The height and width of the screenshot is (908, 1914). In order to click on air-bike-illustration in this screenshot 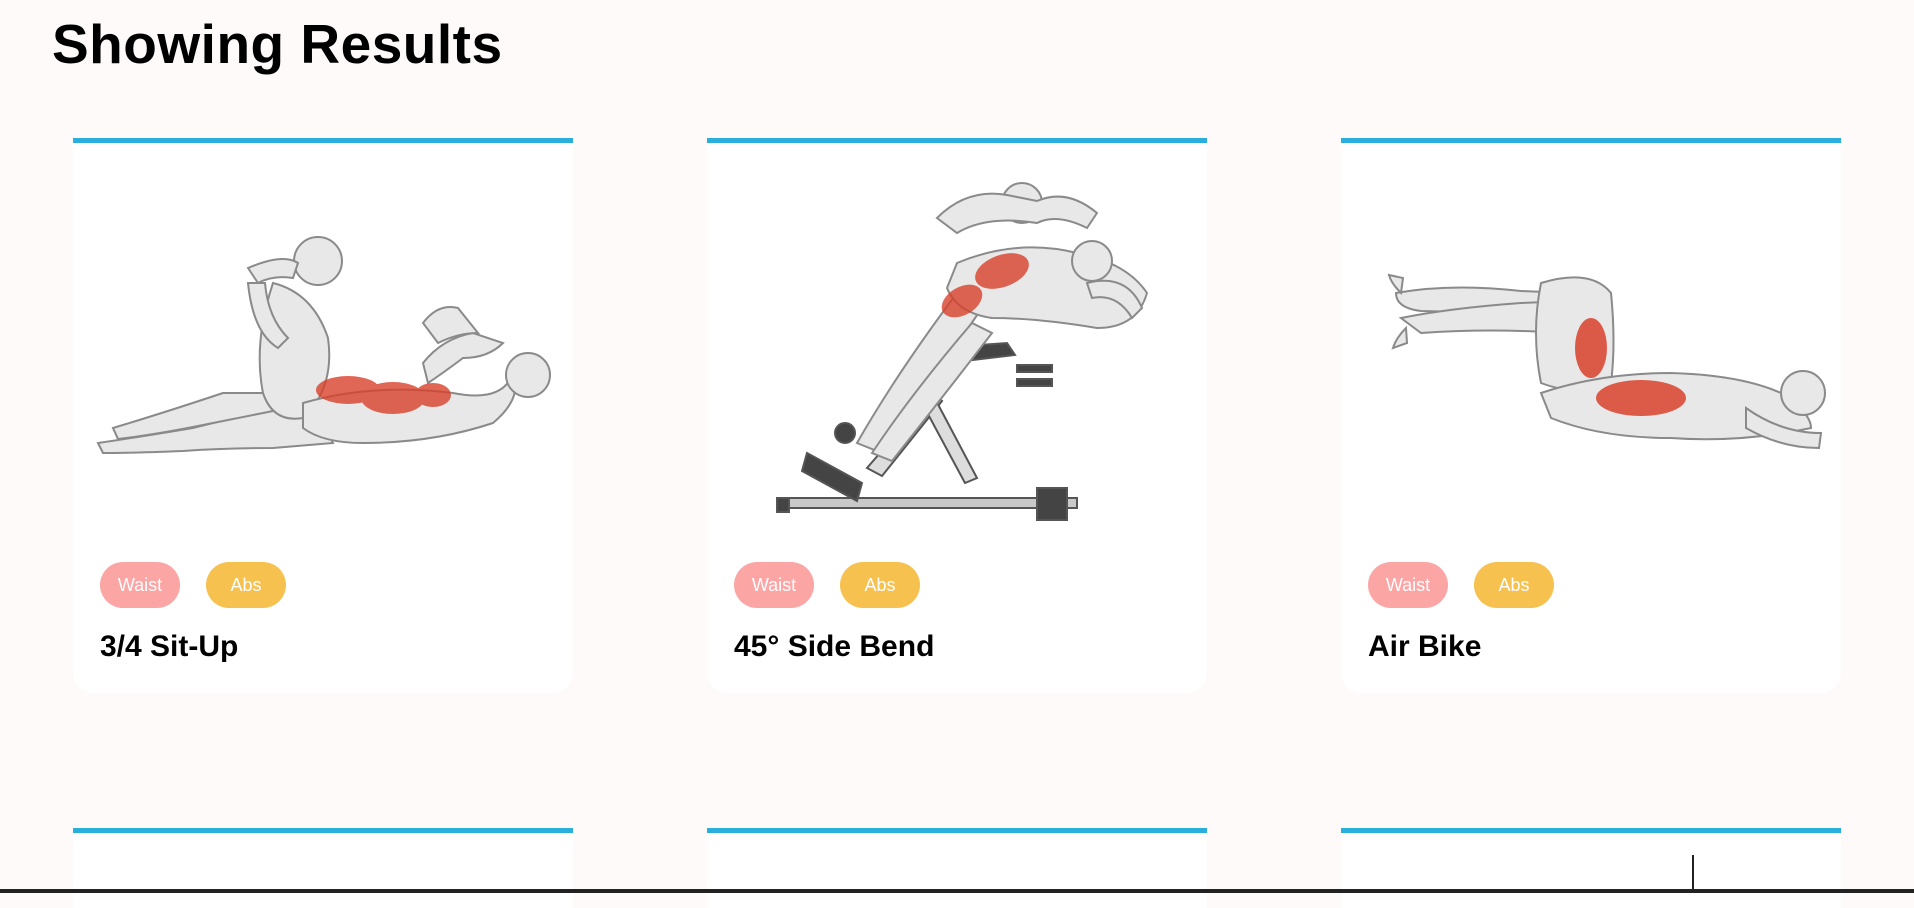, I will do `click(1606, 361)`.